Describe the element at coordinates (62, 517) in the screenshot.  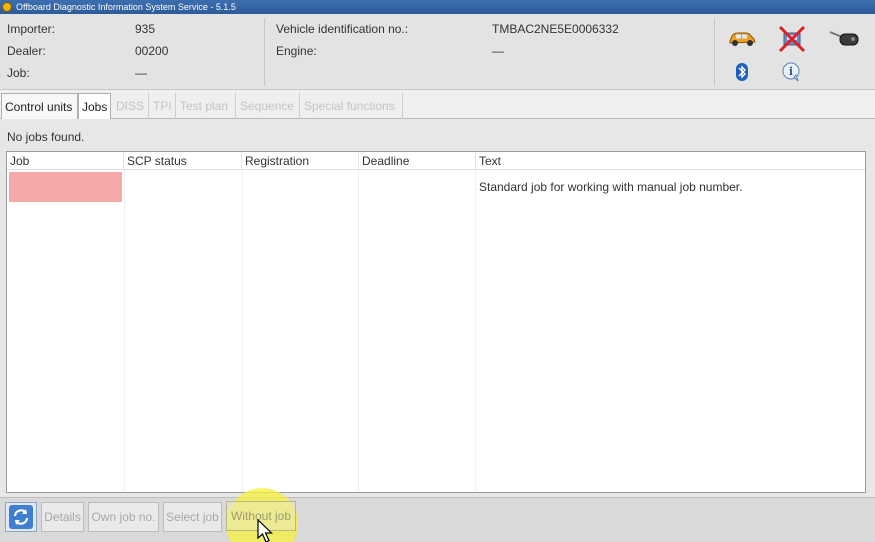
I see `details-button: Details` at that location.